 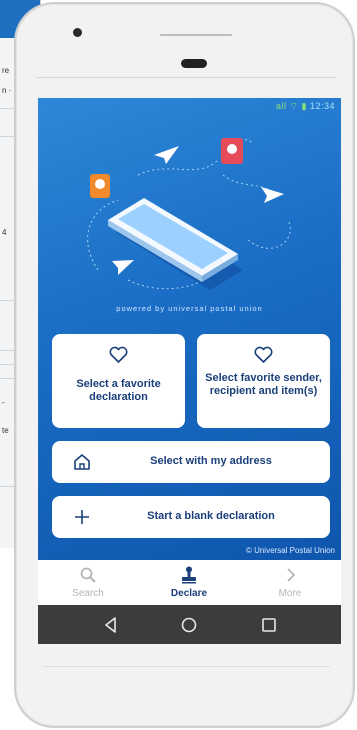 I want to click on chevron-right-icon, so click(x=291, y=575).